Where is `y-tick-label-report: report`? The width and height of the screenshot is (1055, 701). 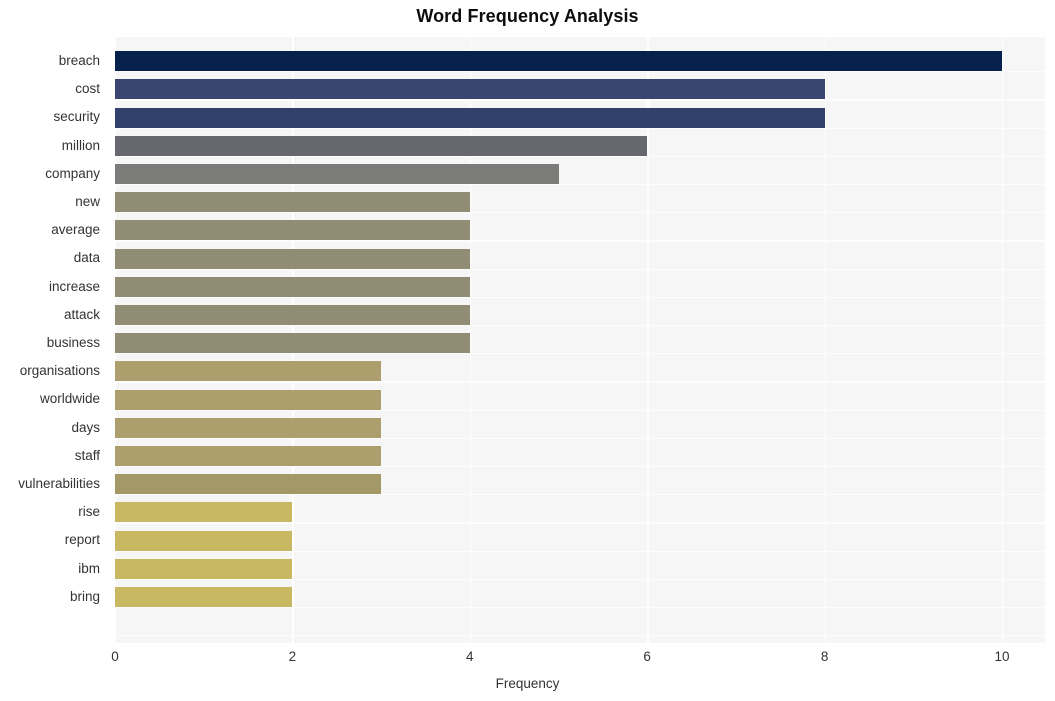 y-tick-label-report: report is located at coordinates (82, 540).